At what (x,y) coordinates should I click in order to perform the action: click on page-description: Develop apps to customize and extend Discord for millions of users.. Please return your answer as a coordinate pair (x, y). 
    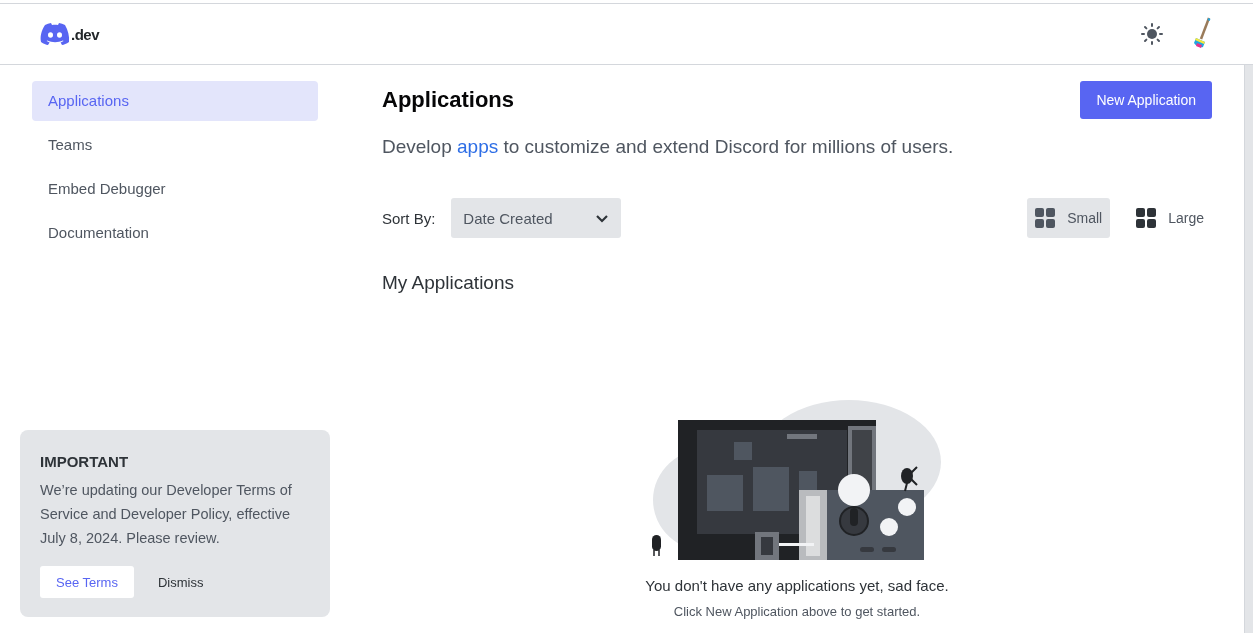
    Looking at the image, I should click on (668, 147).